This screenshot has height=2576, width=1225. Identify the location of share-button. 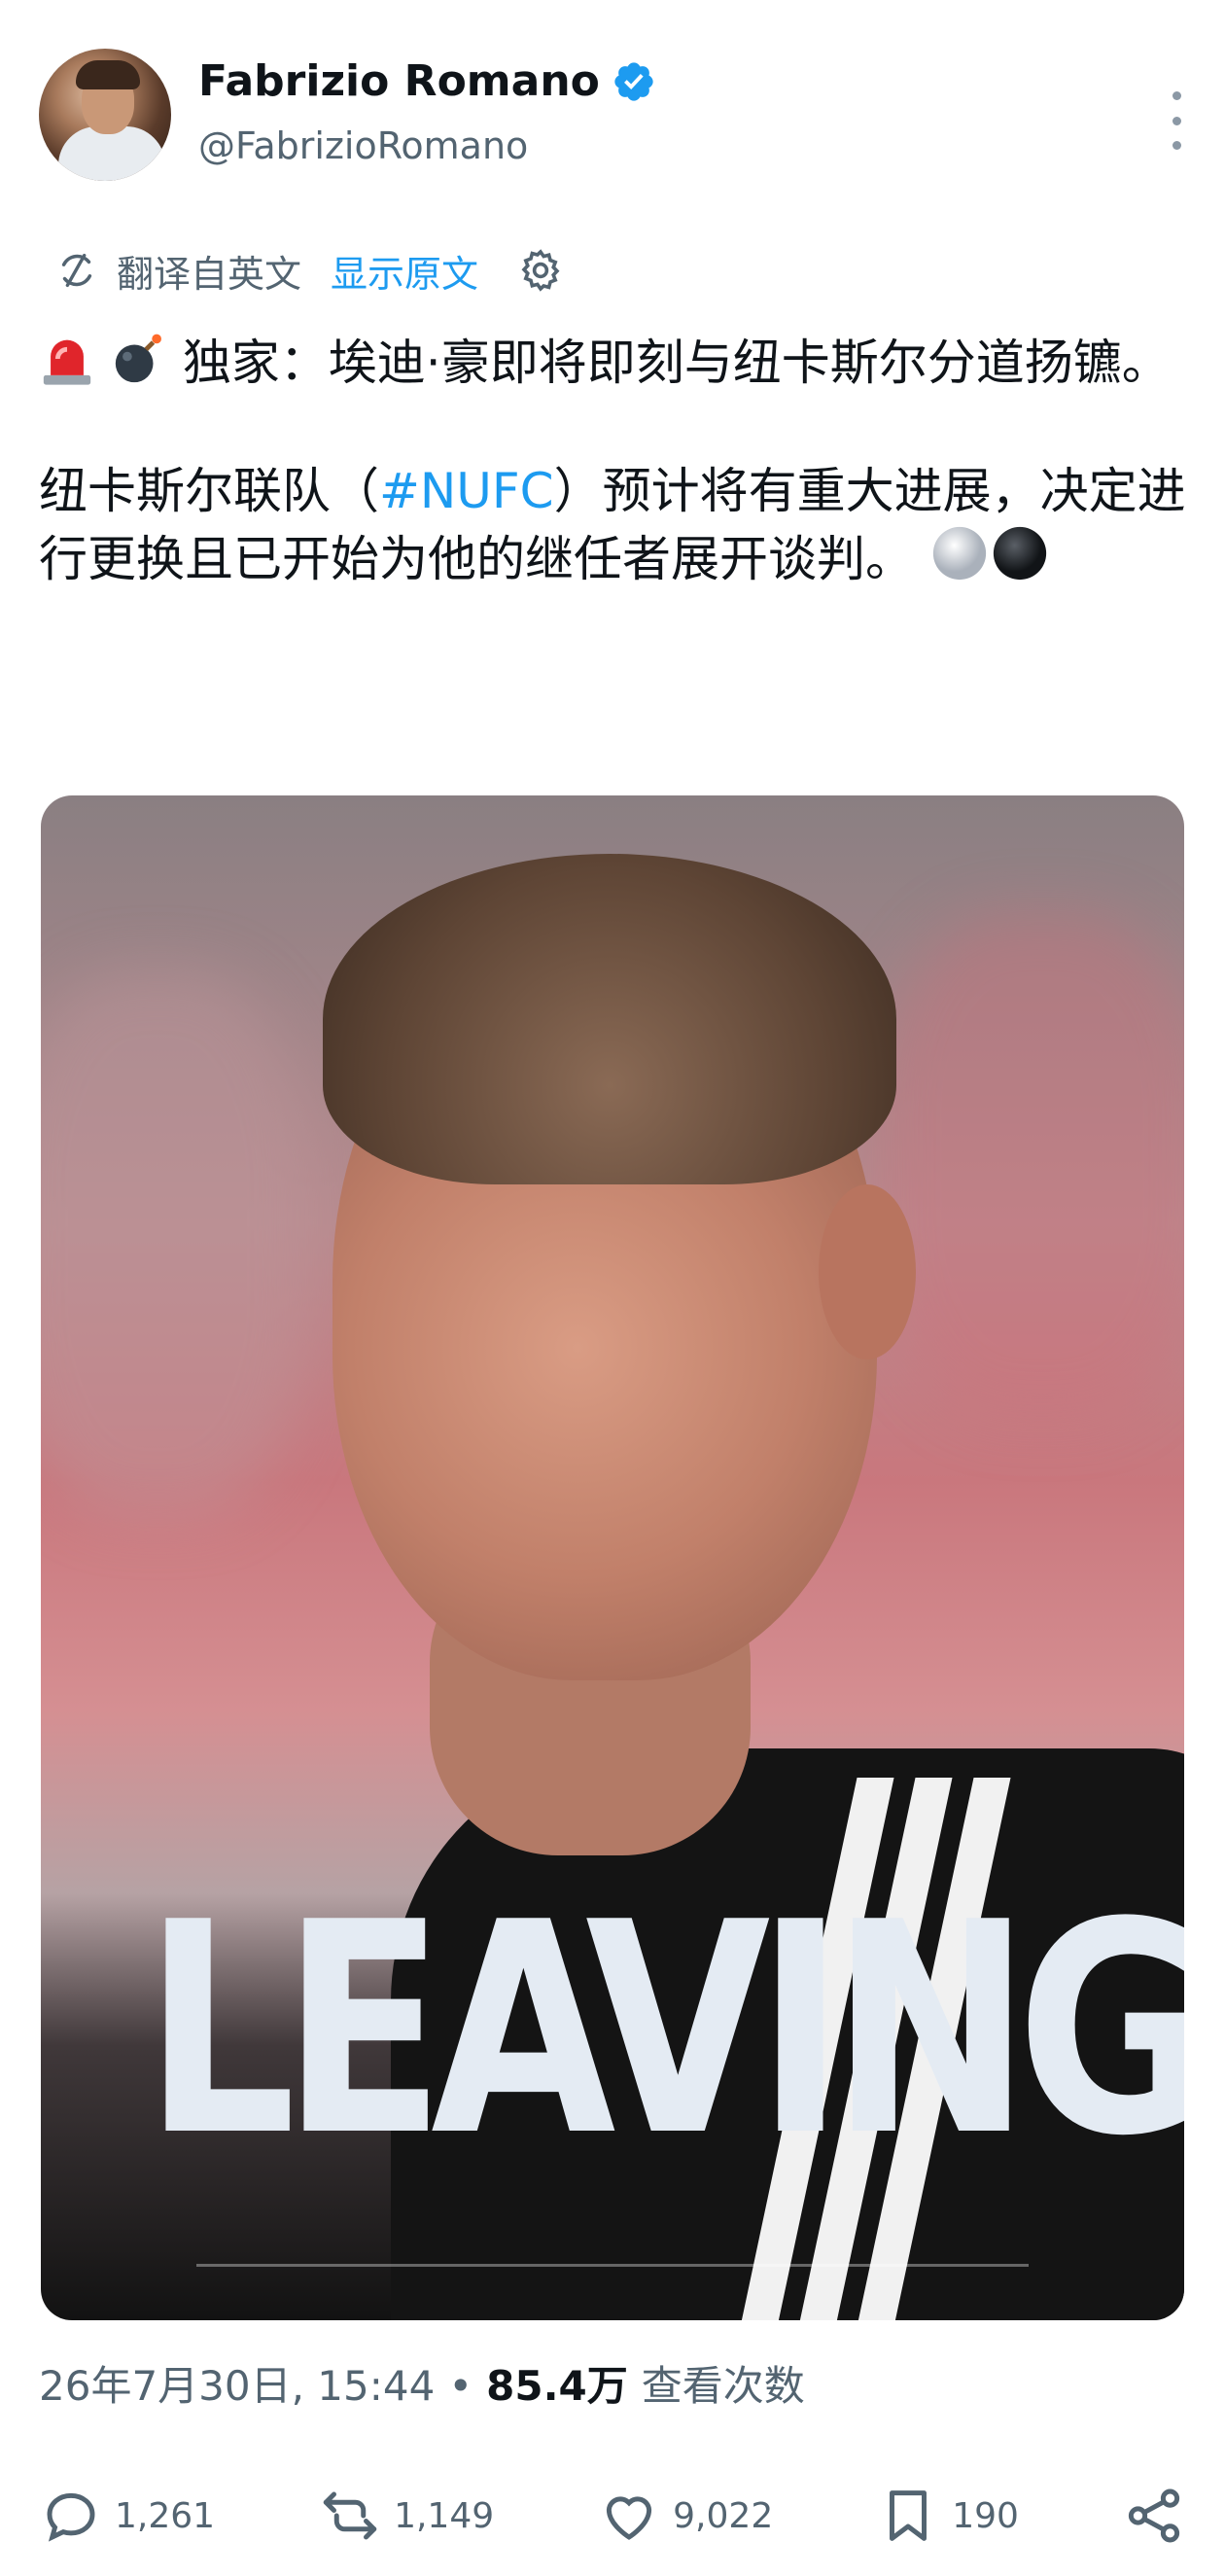
(1154, 2516).